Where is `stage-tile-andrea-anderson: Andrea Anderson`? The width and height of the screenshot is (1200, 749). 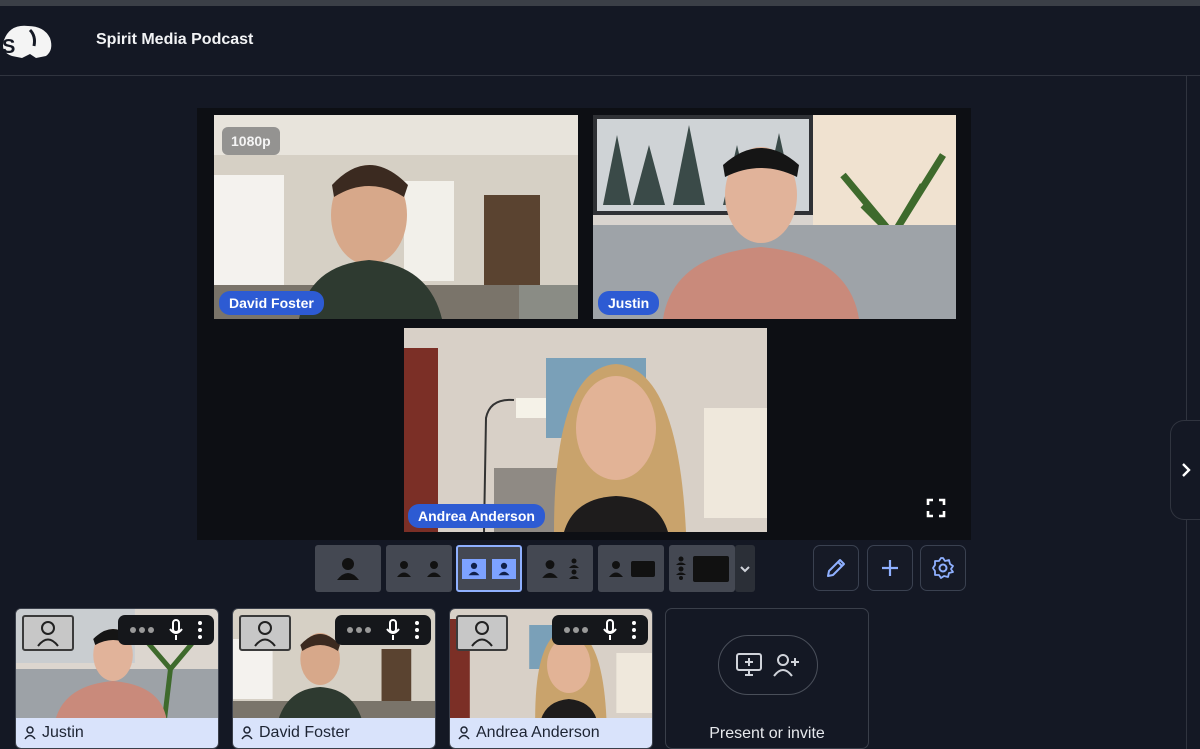
stage-tile-andrea-anderson: Andrea Anderson is located at coordinates (585, 430).